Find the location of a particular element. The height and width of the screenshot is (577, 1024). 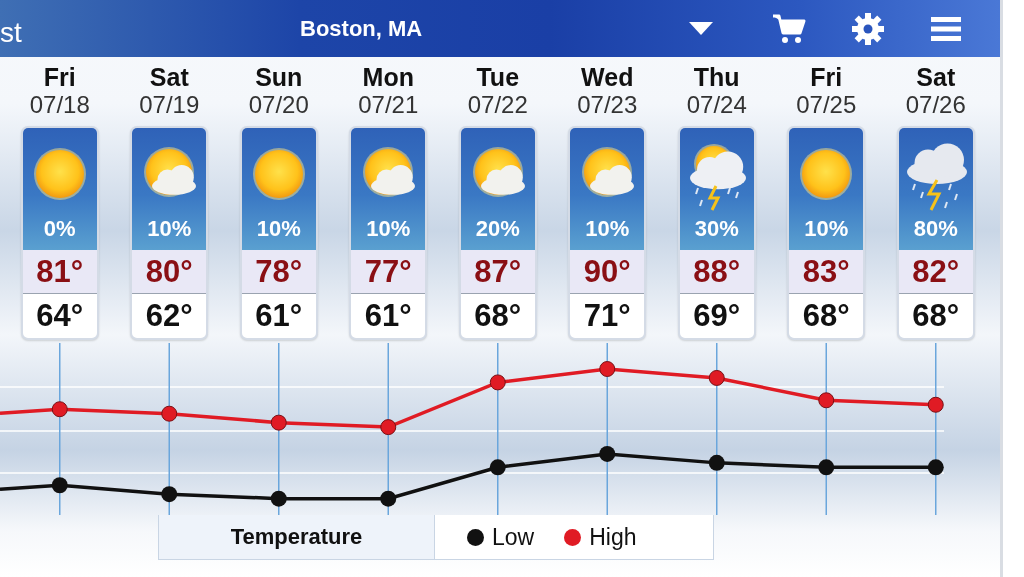

high-temperature: 77° is located at coordinates (388, 272).